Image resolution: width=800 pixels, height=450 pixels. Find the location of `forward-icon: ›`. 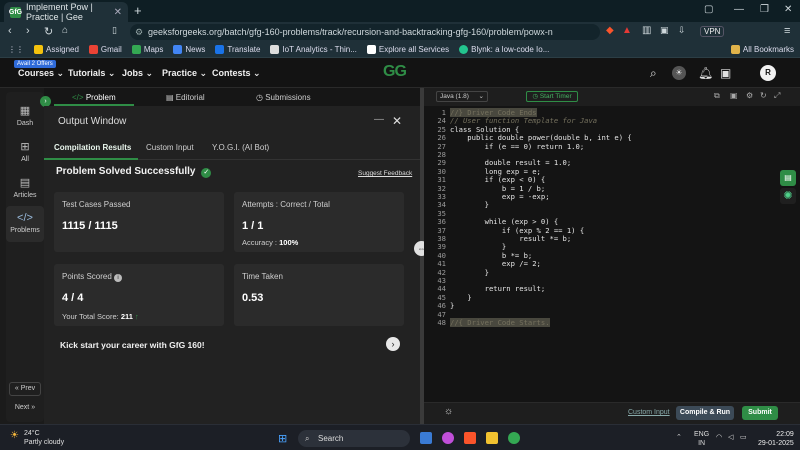

forward-icon: › is located at coordinates (28, 31).